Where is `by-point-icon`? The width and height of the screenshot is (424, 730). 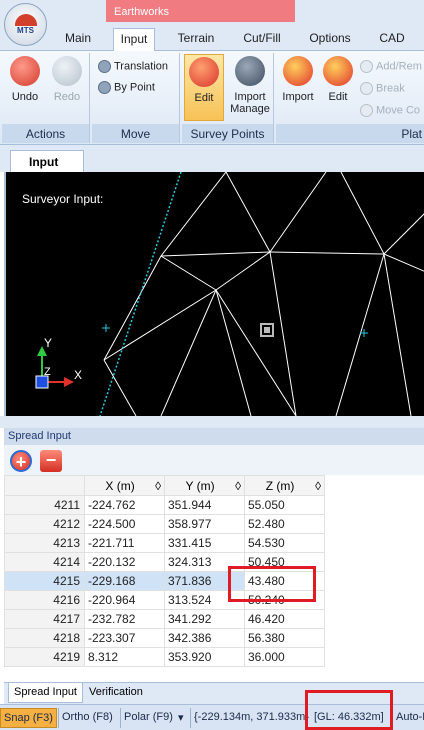
by-point-icon is located at coordinates (104, 87).